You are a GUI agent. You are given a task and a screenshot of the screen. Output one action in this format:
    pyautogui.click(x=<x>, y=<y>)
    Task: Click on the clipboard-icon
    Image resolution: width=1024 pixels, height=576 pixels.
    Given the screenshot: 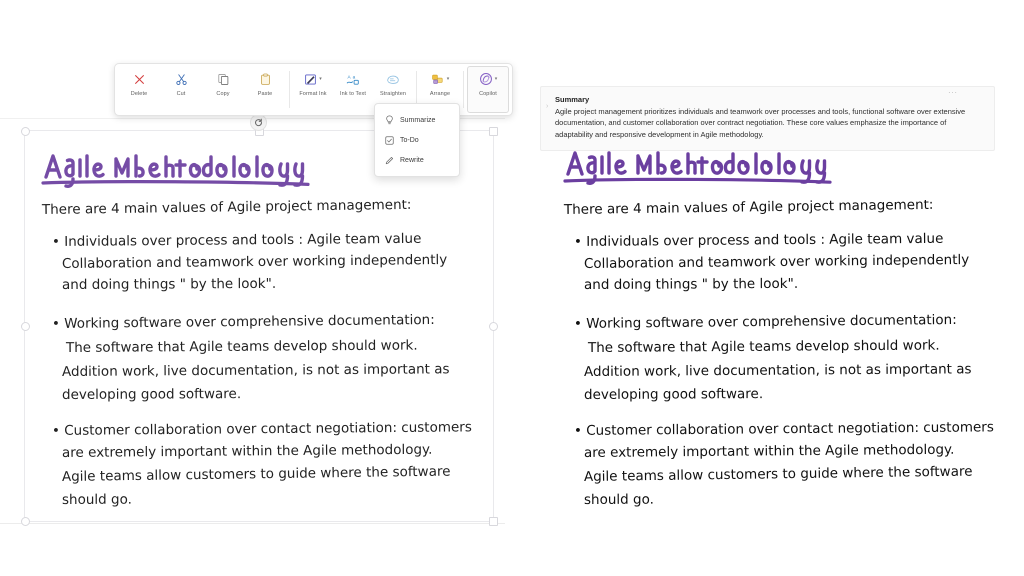 What is the action you would take?
    pyautogui.click(x=265, y=79)
    